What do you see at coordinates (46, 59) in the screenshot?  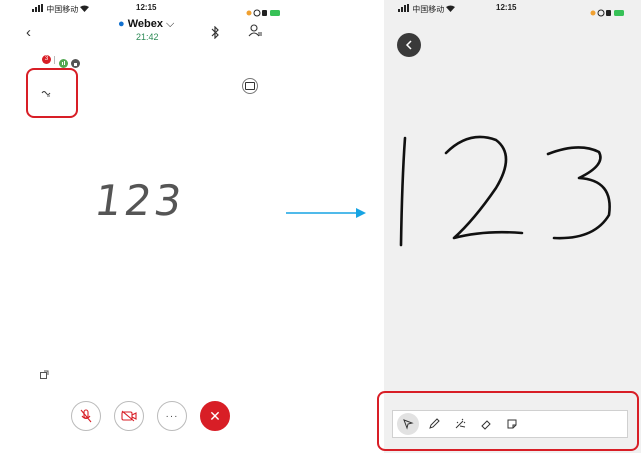 I see `record-badge: 3` at bounding box center [46, 59].